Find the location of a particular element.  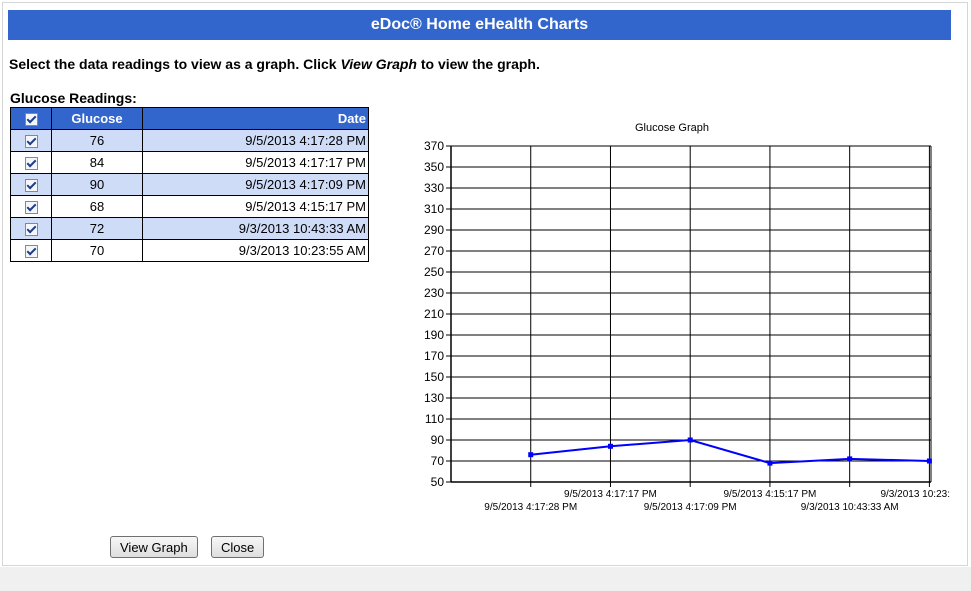

instructions-emphasis: View Graph is located at coordinates (378, 64).